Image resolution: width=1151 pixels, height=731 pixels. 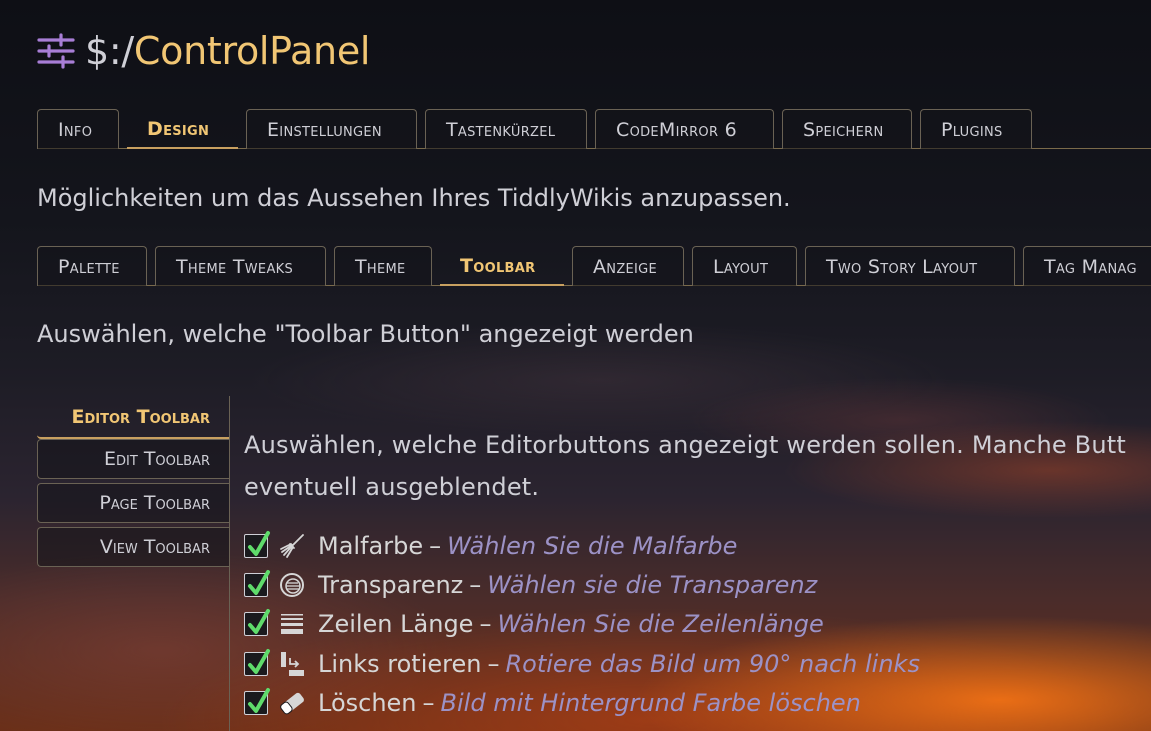 I want to click on checkbox-loeschen, so click(x=257, y=701).